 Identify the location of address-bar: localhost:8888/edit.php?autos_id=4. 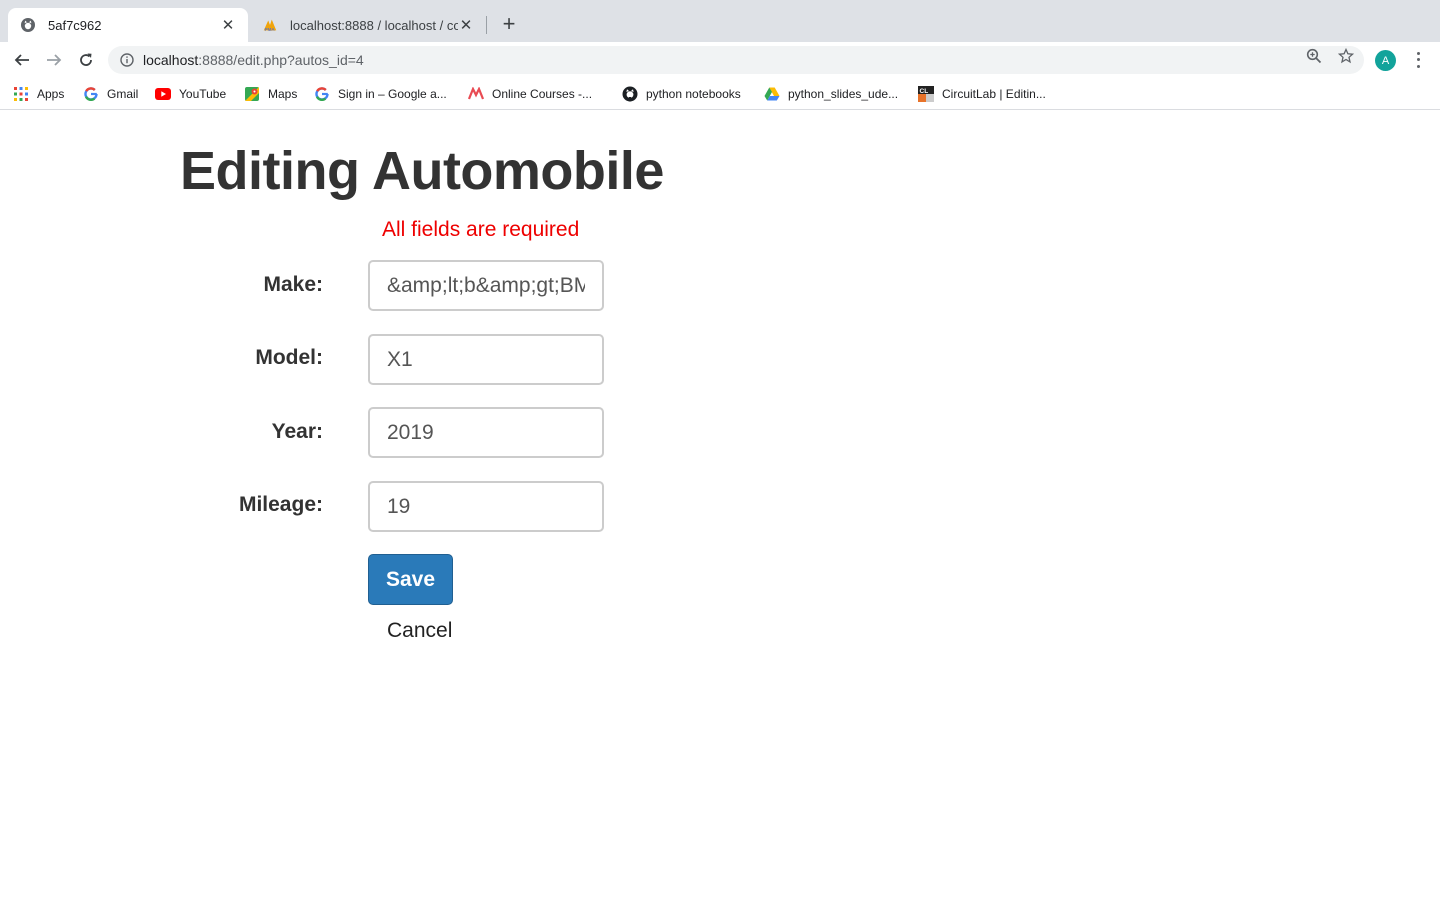
(736, 60).